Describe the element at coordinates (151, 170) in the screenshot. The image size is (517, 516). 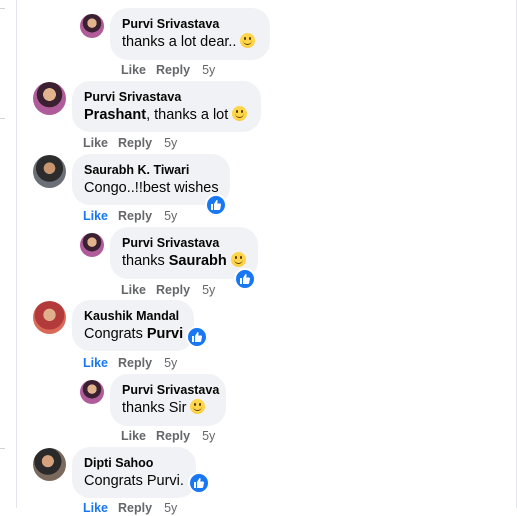
I see `comment-author: Saurabh K. Tiwari` at that location.